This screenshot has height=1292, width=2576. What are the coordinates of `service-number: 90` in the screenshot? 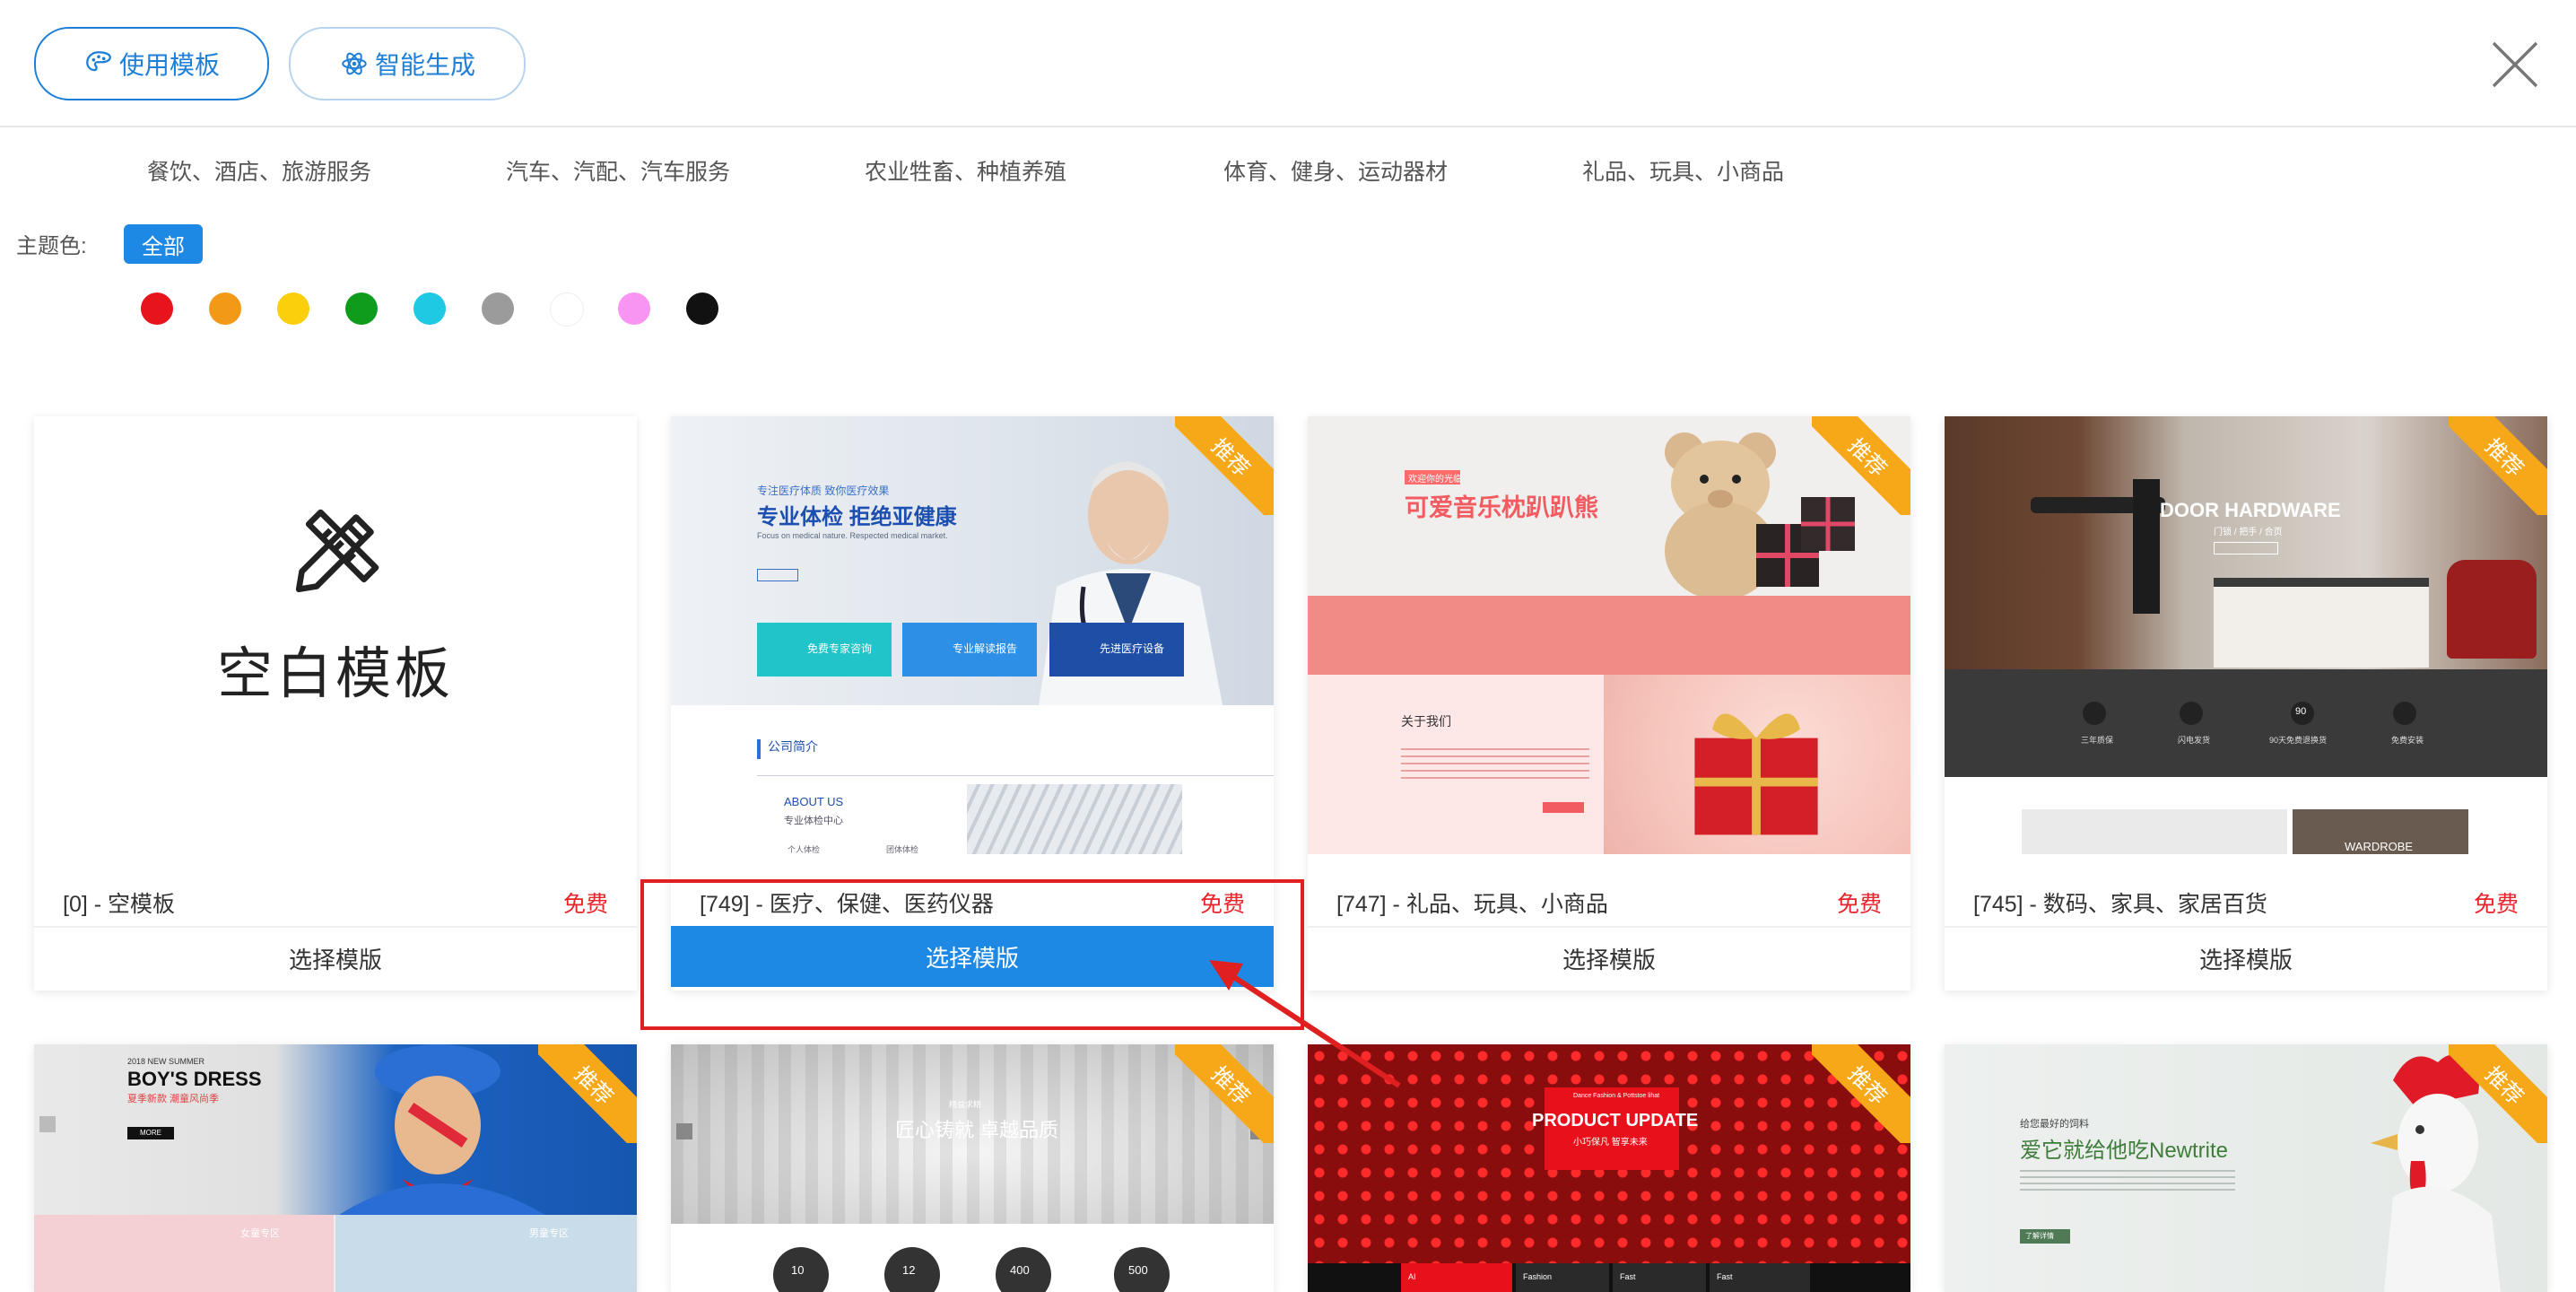 It's located at (2301, 711).